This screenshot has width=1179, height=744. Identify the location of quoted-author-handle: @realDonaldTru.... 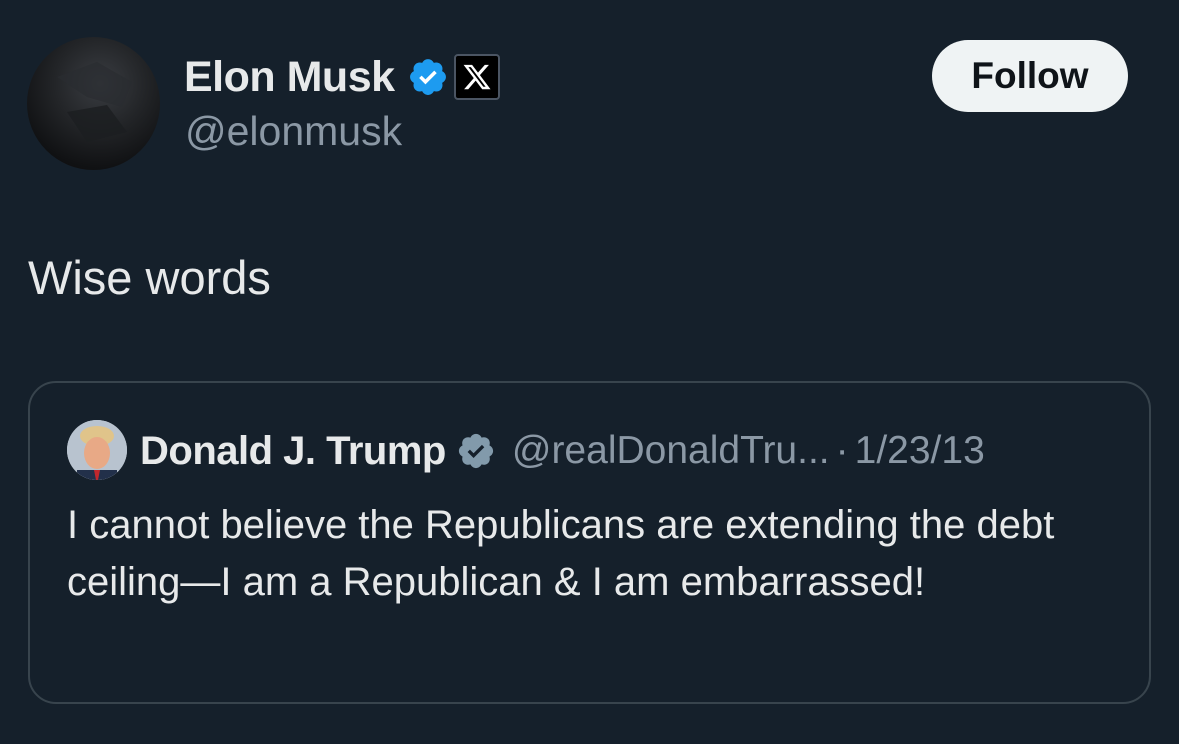
(671, 451).